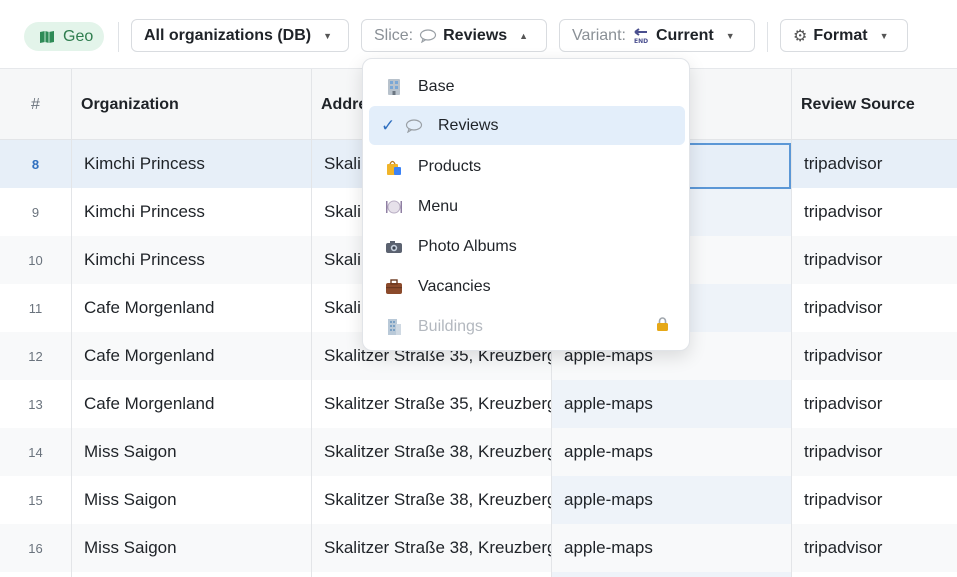  What do you see at coordinates (840, 35) in the screenshot?
I see `format-label: Format` at bounding box center [840, 35].